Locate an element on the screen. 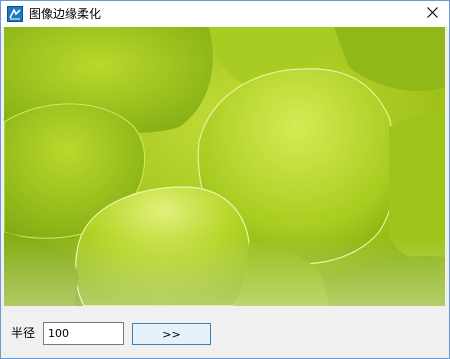 The height and width of the screenshot is (359, 450). close-icon is located at coordinates (432, 14).